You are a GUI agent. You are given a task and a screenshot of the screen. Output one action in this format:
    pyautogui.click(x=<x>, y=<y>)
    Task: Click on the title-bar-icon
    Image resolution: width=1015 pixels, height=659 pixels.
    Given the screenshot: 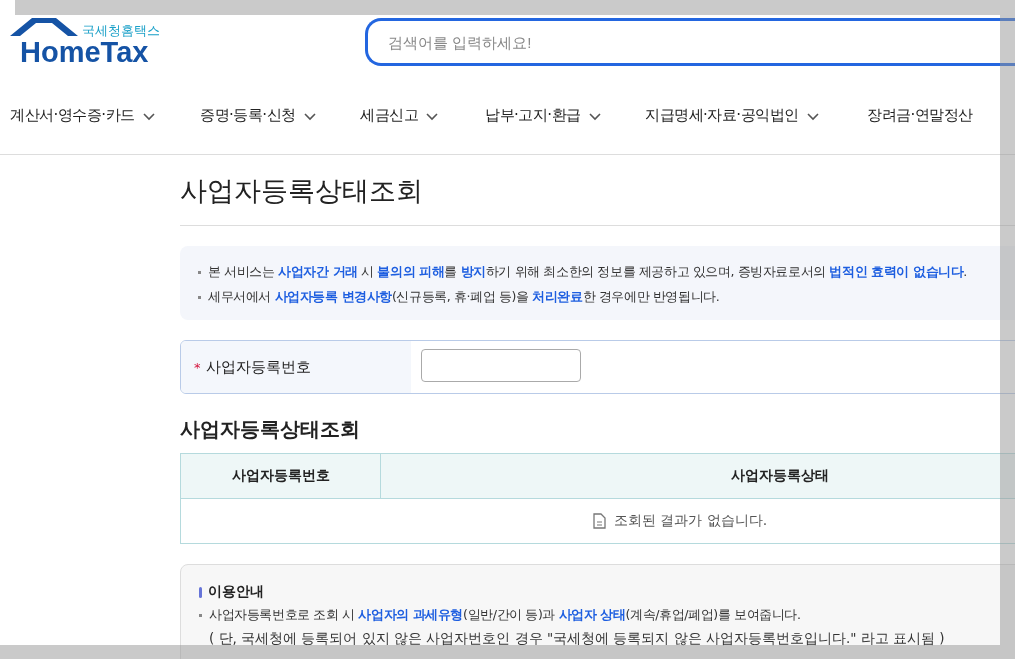 What is the action you would take?
    pyautogui.click(x=200, y=592)
    